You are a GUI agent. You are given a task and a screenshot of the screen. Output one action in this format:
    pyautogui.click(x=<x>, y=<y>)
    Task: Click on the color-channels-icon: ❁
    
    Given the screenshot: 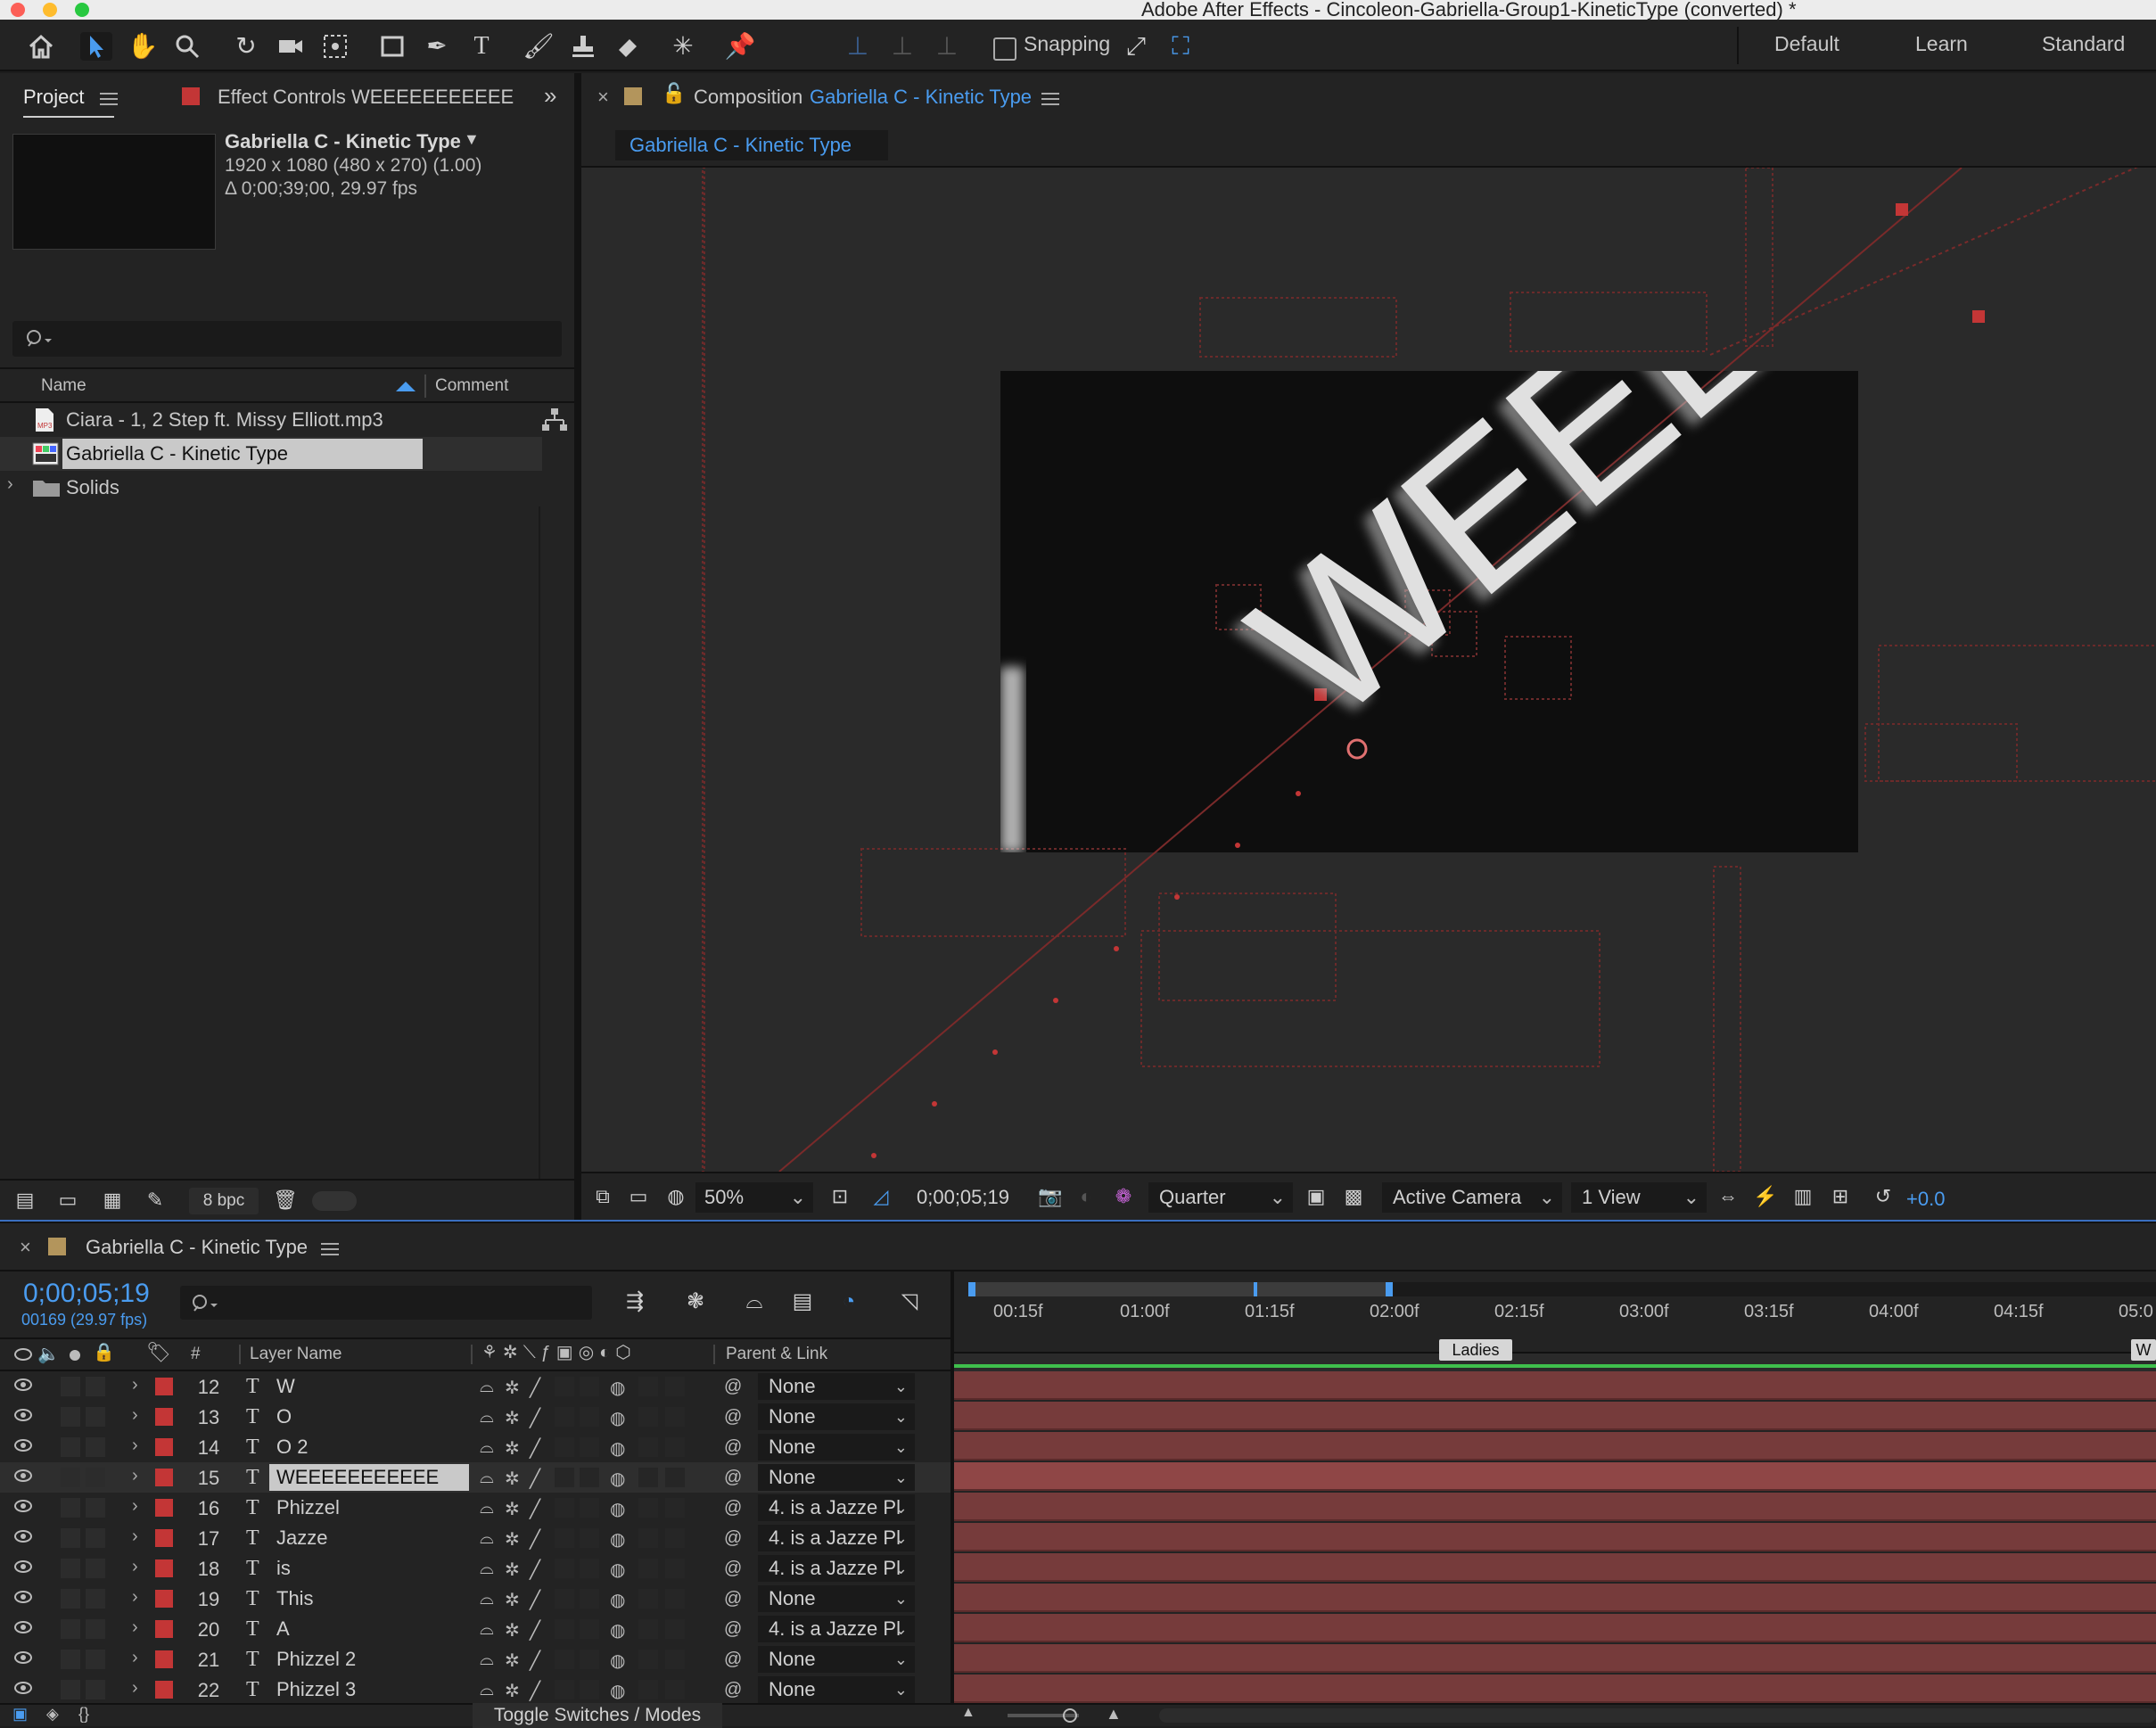 What is the action you would take?
    pyautogui.click(x=1123, y=1196)
    